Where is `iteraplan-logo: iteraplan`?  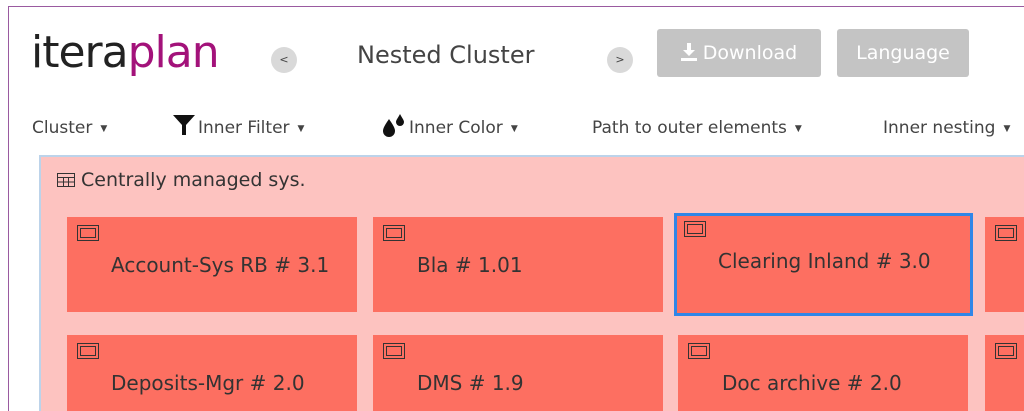 iteraplan-logo: iteraplan is located at coordinates (125, 53).